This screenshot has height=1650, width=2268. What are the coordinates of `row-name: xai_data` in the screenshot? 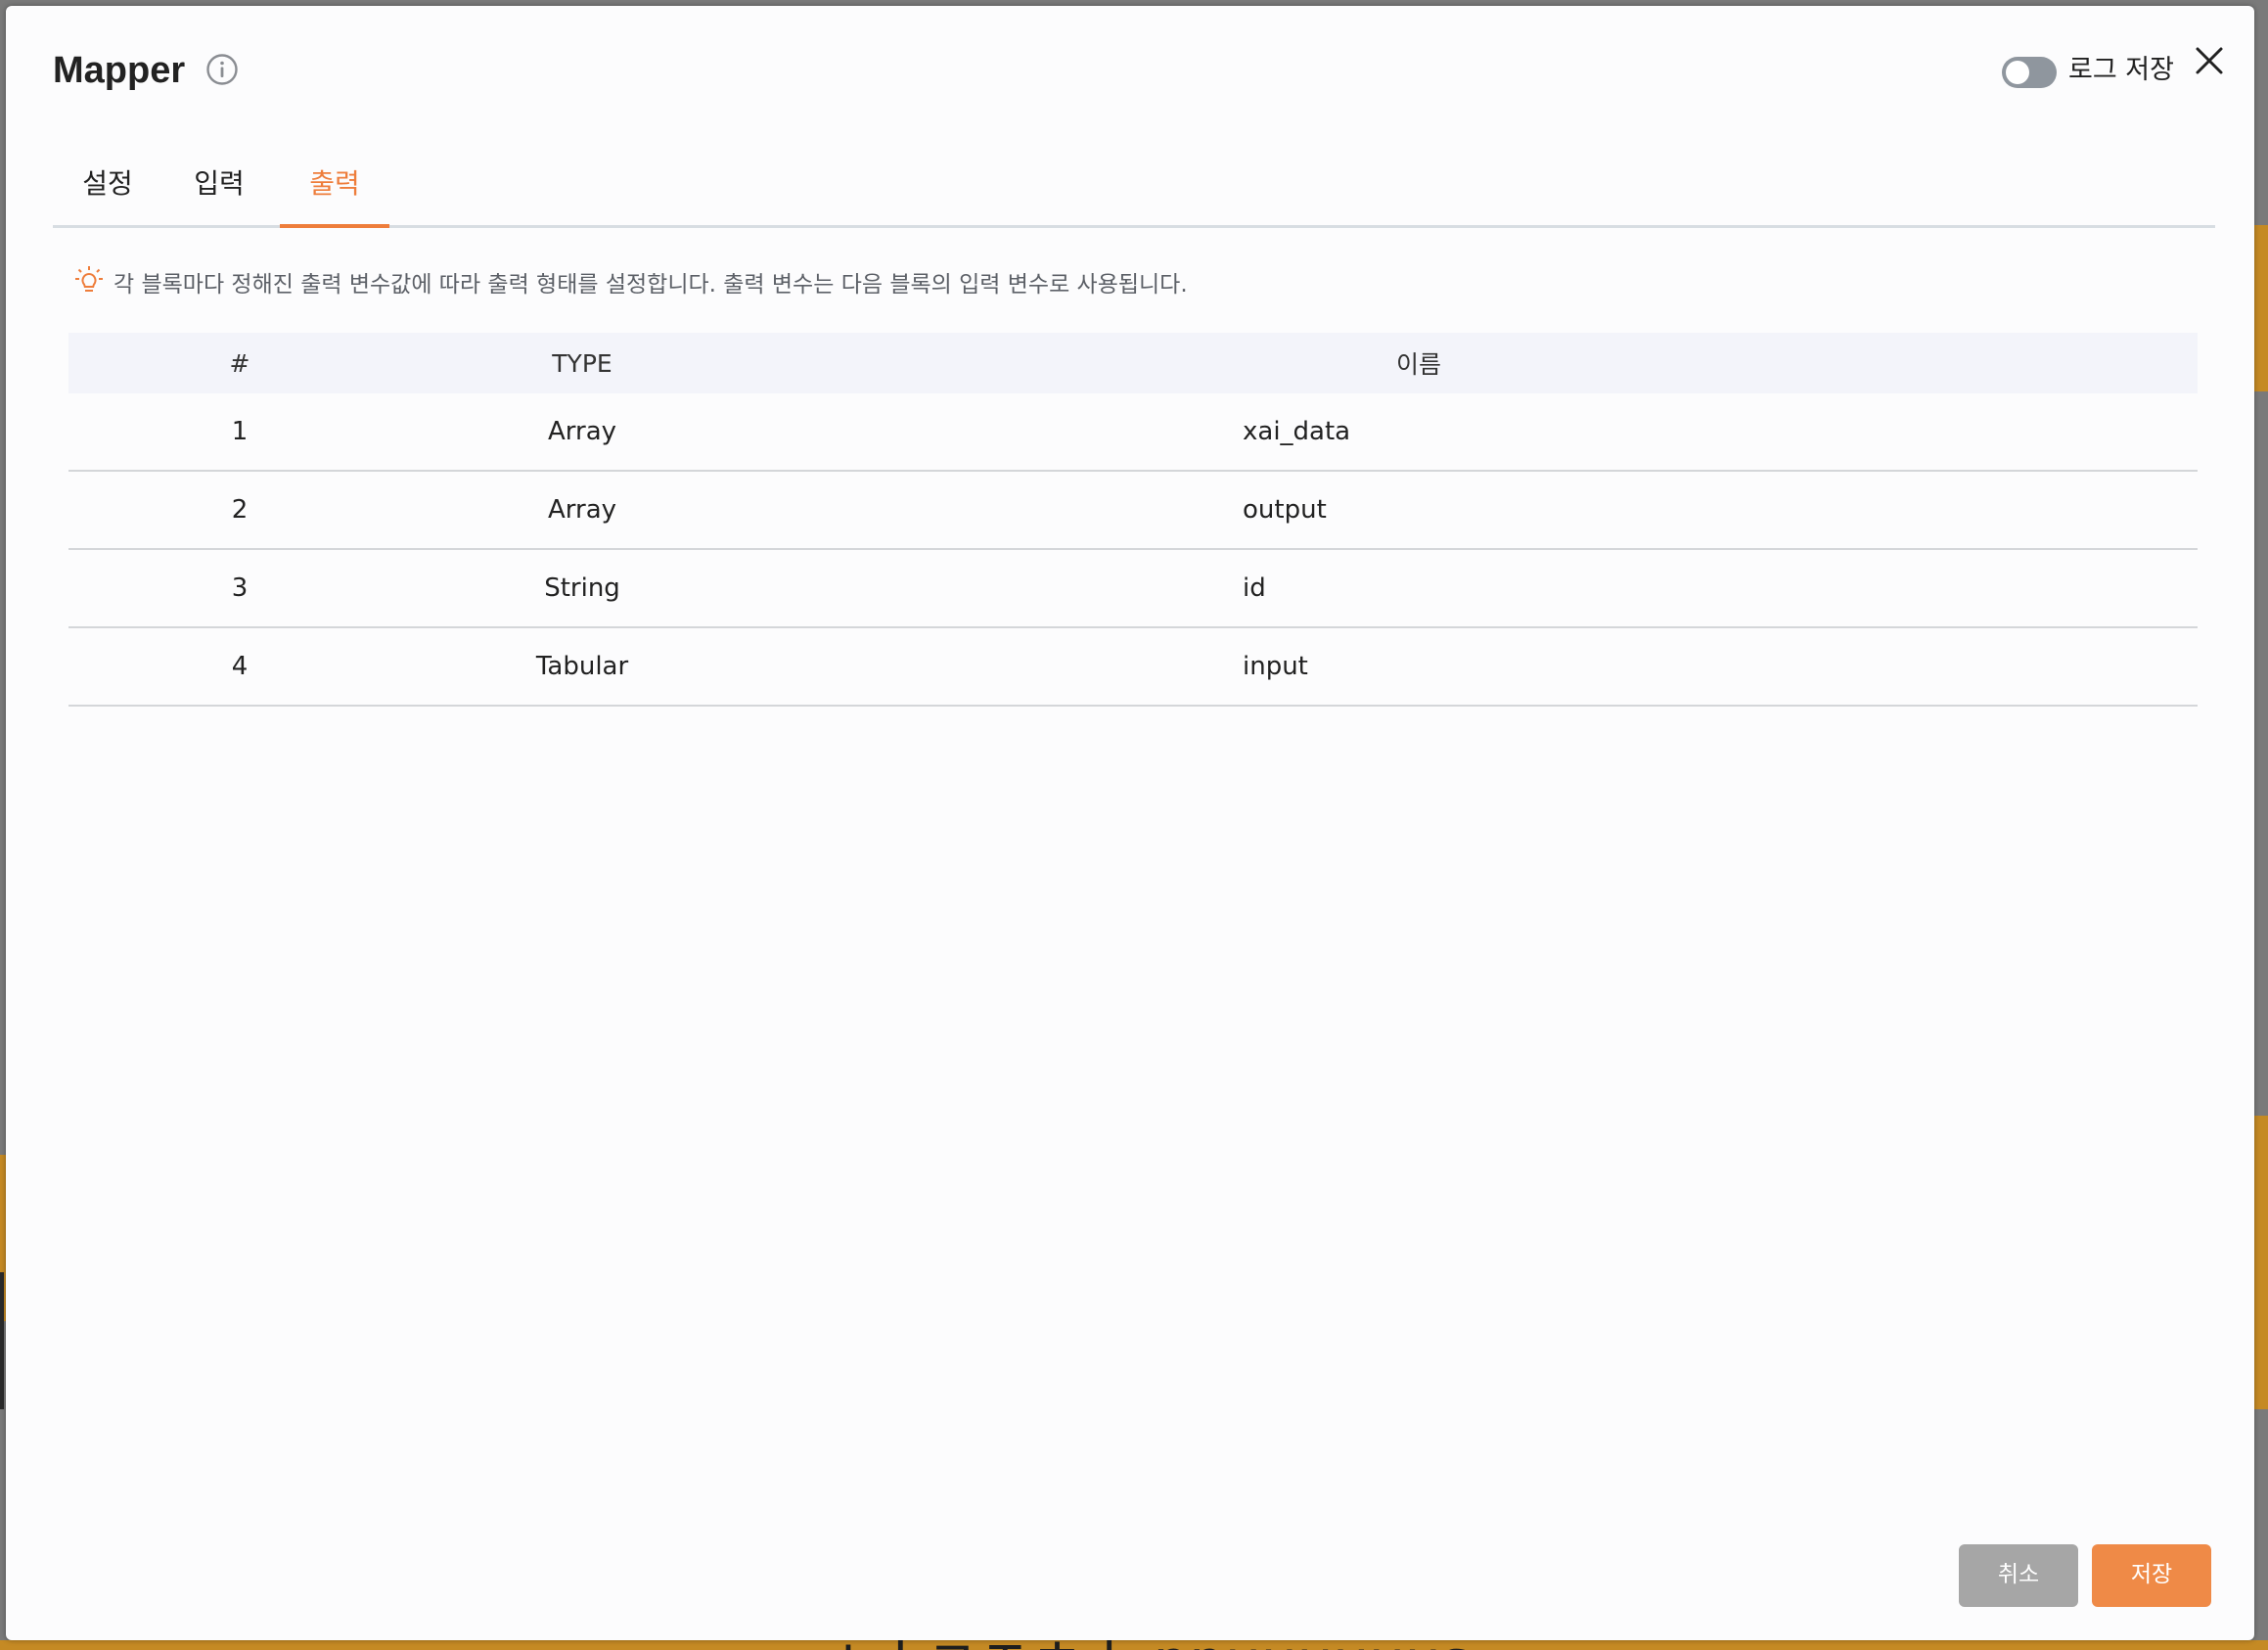 It's located at (1297, 431).